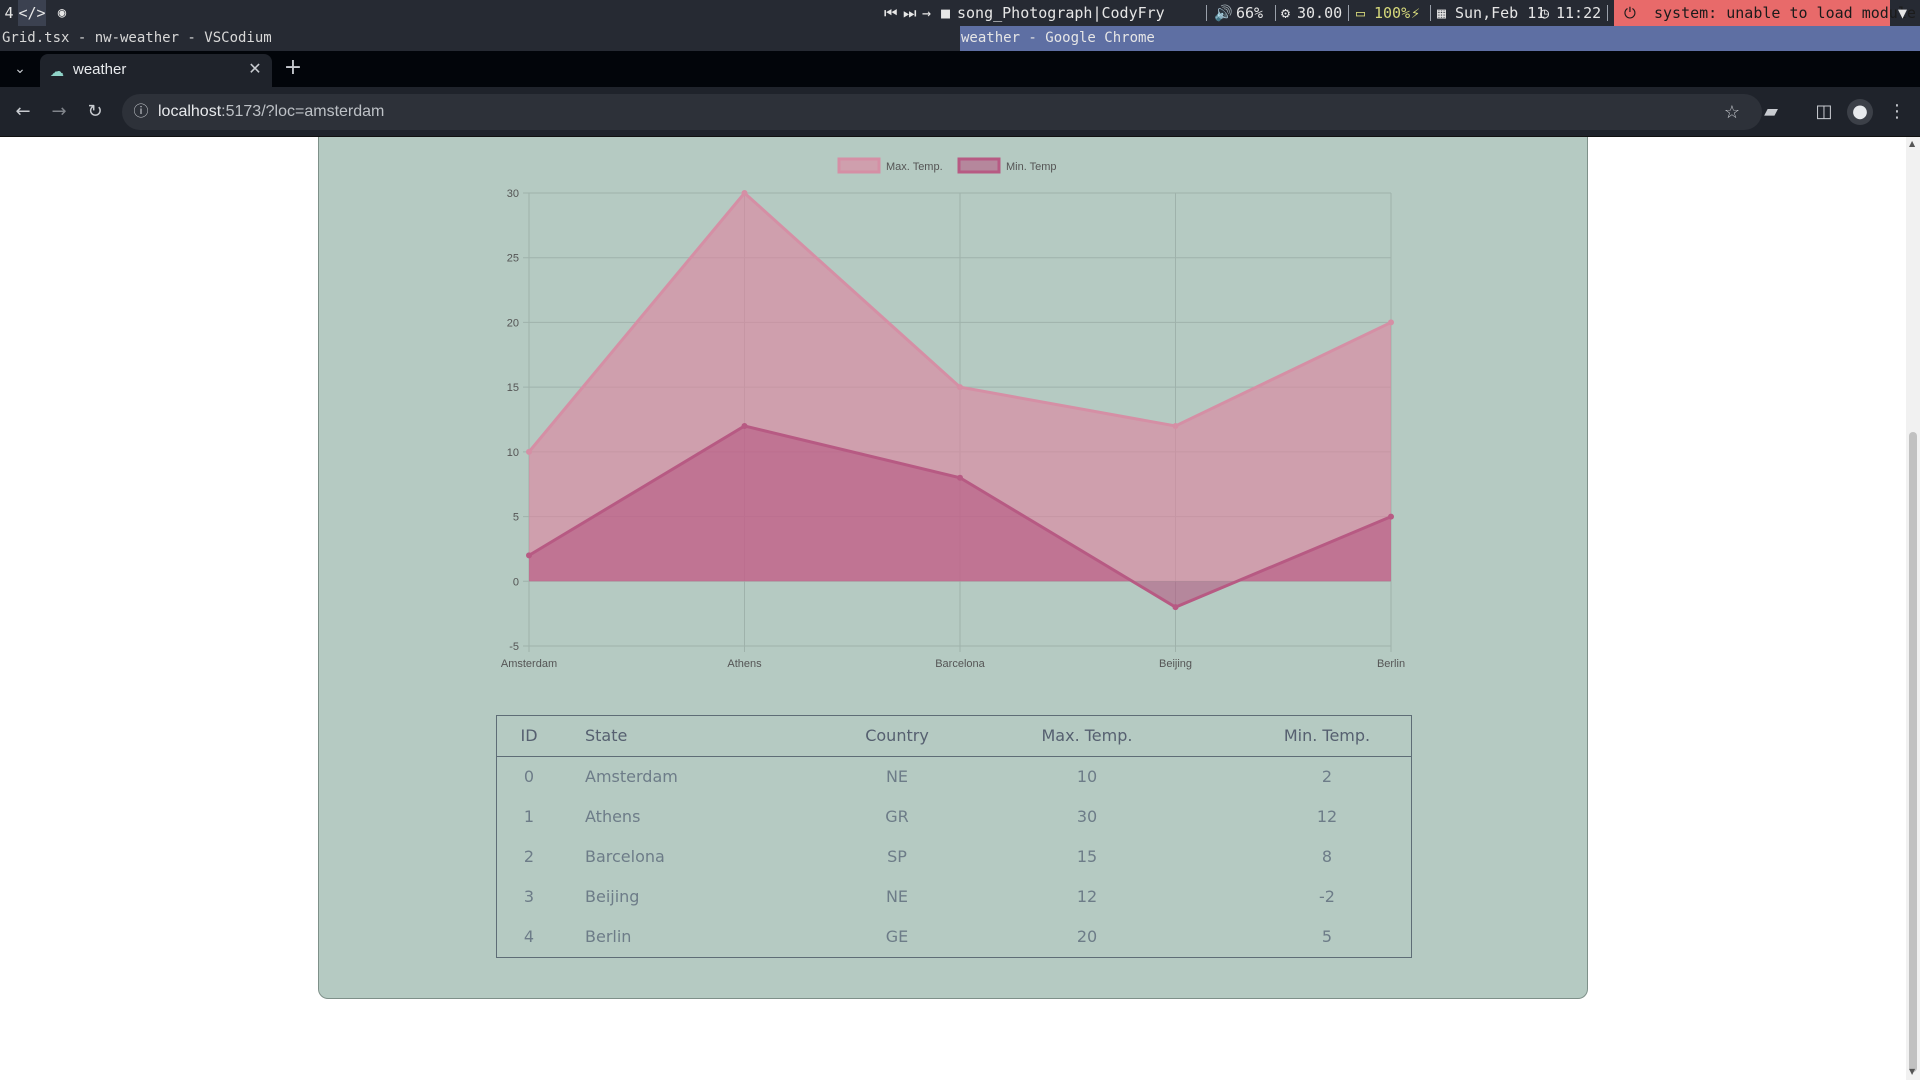 This screenshot has width=1920, height=1080. I want to click on power-icon: ⏻, so click(1630, 13).